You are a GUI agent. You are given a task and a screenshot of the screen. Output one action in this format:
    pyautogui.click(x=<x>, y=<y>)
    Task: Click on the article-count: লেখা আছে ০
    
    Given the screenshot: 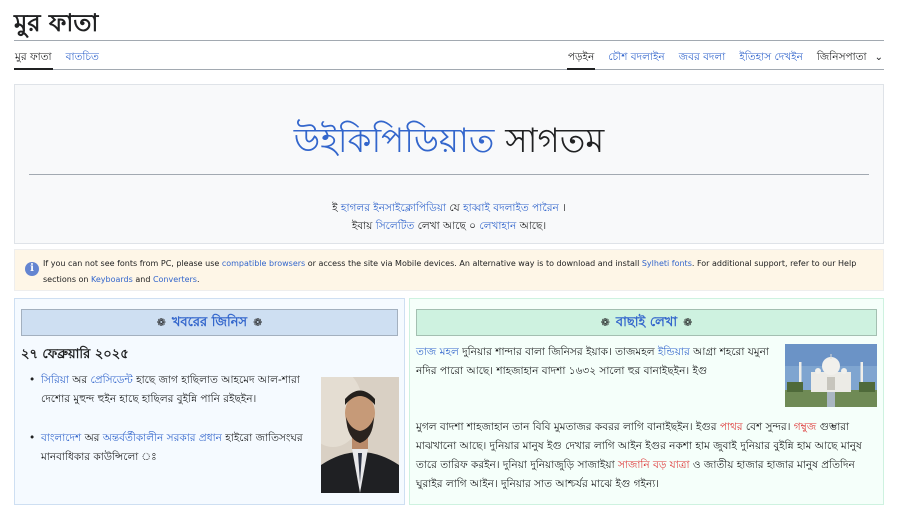 What is the action you would take?
    pyautogui.click(x=447, y=226)
    